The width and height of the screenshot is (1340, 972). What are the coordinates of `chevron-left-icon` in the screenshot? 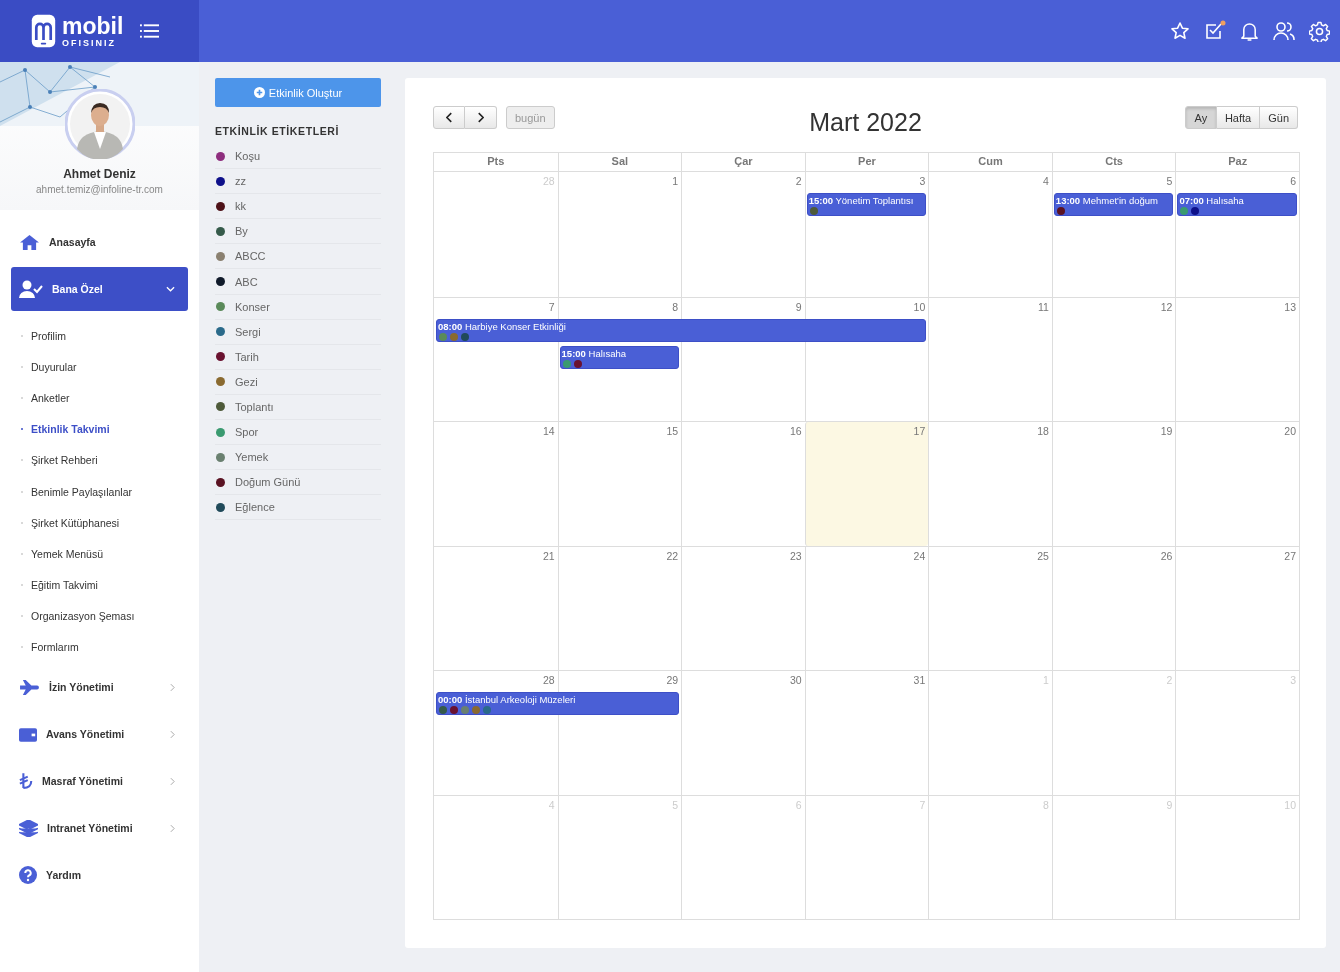 It's located at (449, 117).